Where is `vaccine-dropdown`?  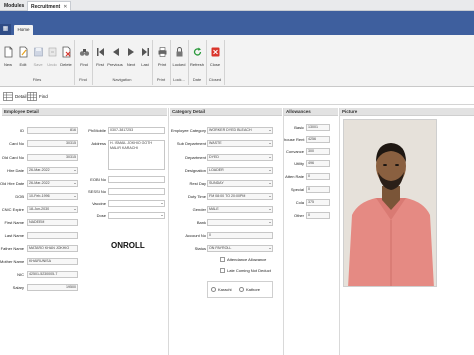 vaccine-dropdown is located at coordinates (136, 203).